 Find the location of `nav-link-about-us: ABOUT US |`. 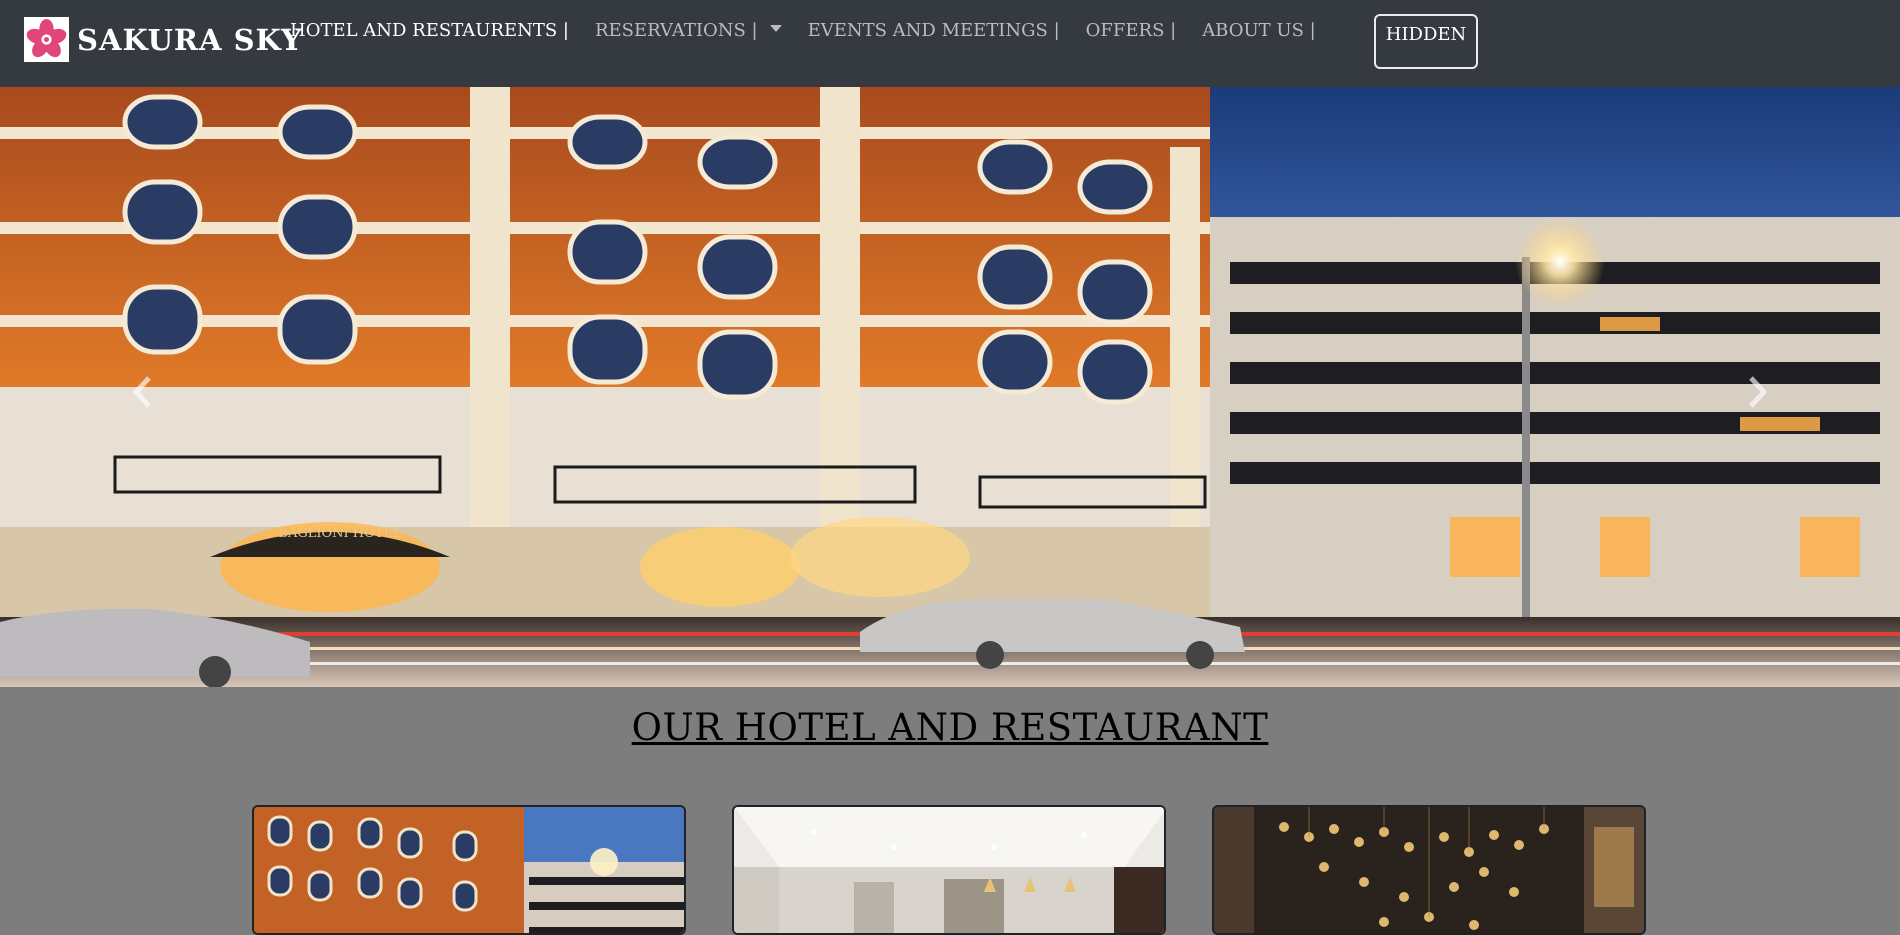

nav-link-about-us: ABOUT US | is located at coordinates (1259, 30).